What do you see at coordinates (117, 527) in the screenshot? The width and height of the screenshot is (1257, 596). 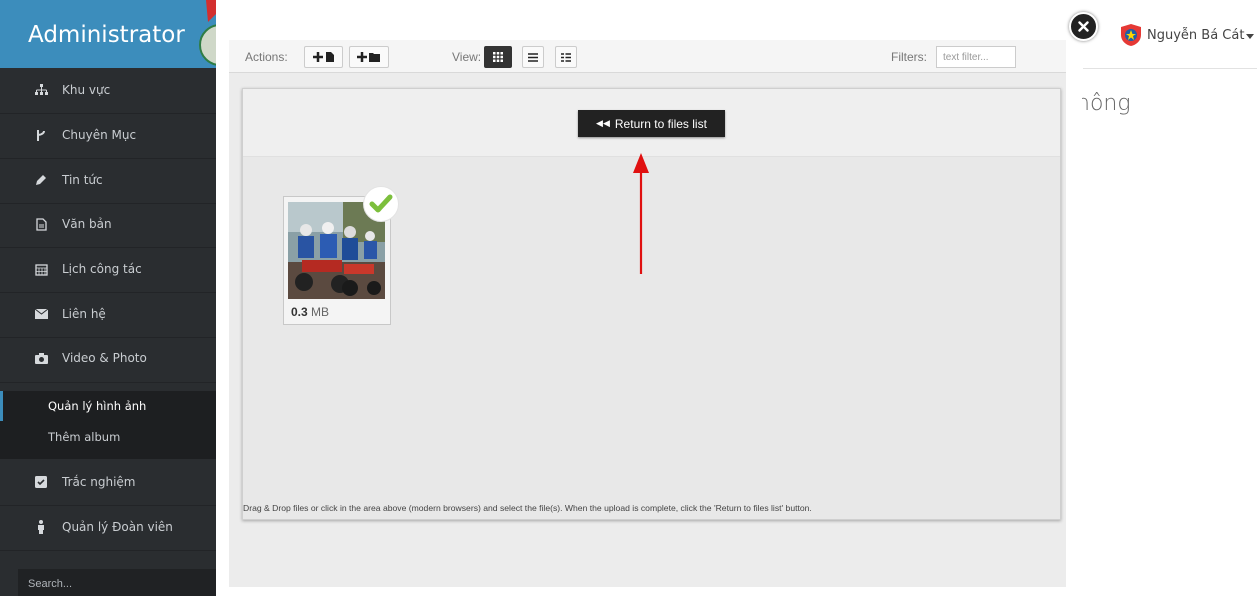 I see `sidebar-item-label: Quản lý Đoàn viên` at bounding box center [117, 527].